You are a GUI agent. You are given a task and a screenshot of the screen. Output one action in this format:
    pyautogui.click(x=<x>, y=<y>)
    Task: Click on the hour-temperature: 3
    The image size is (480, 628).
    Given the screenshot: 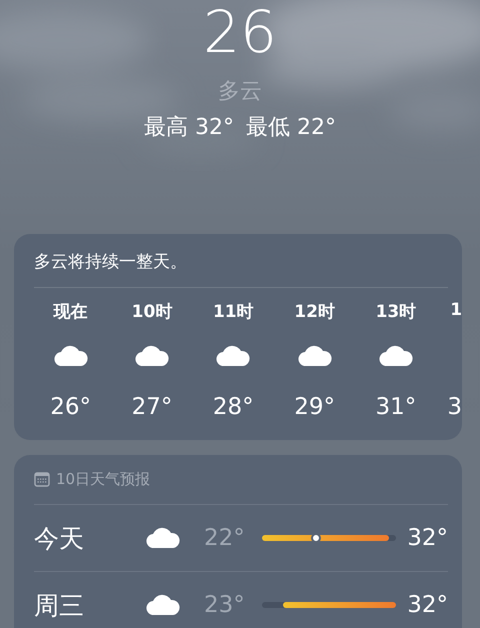 What is the action you would take?
    pyautogui.click(x=454, y=407)
    